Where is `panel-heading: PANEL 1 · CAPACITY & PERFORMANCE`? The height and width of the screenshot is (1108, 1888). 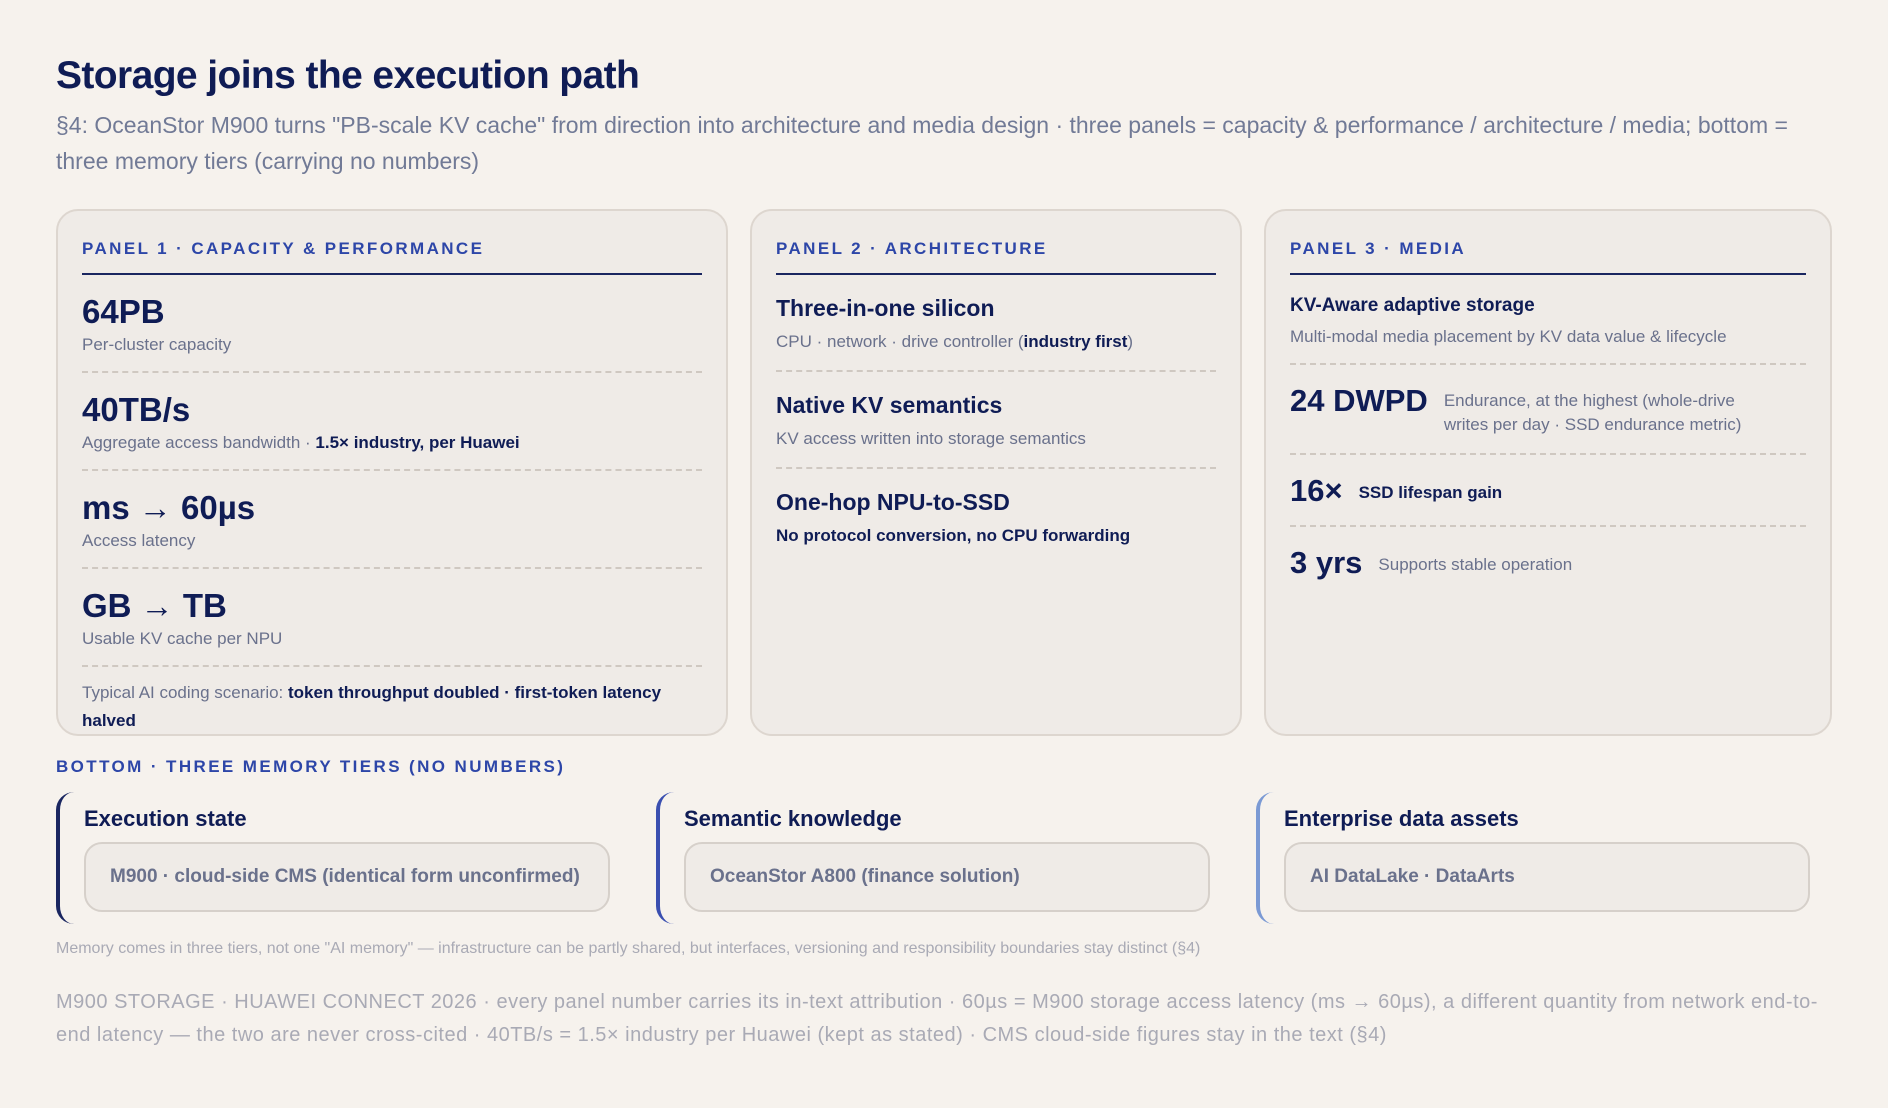
panel-heading: PANEL 1 · CAPACITY & PERFORMANCE is located at coordinates (392, 252).